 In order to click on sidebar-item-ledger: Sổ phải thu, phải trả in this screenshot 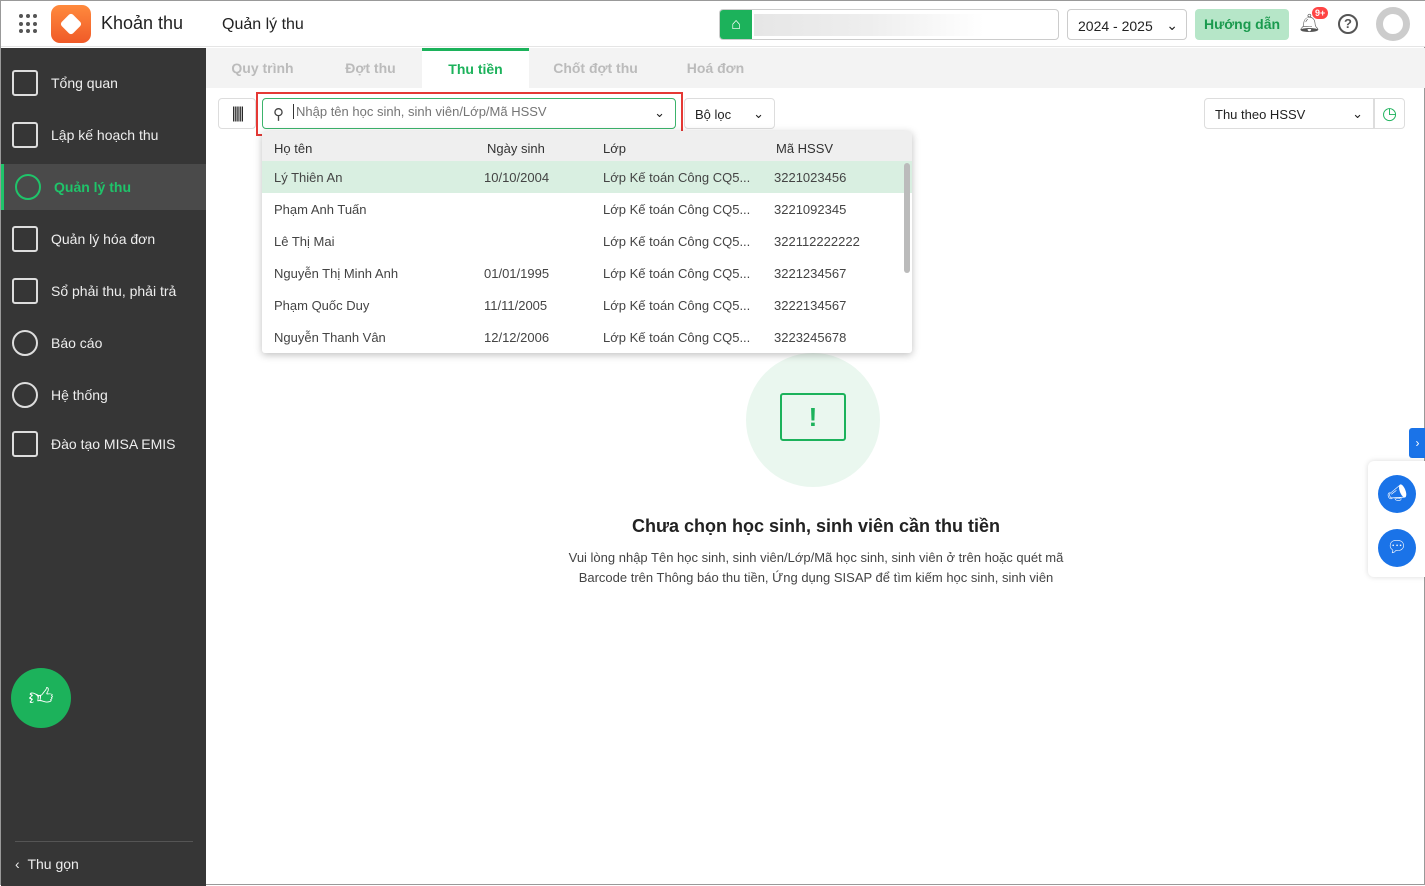, I will do `click(103, 291)`.